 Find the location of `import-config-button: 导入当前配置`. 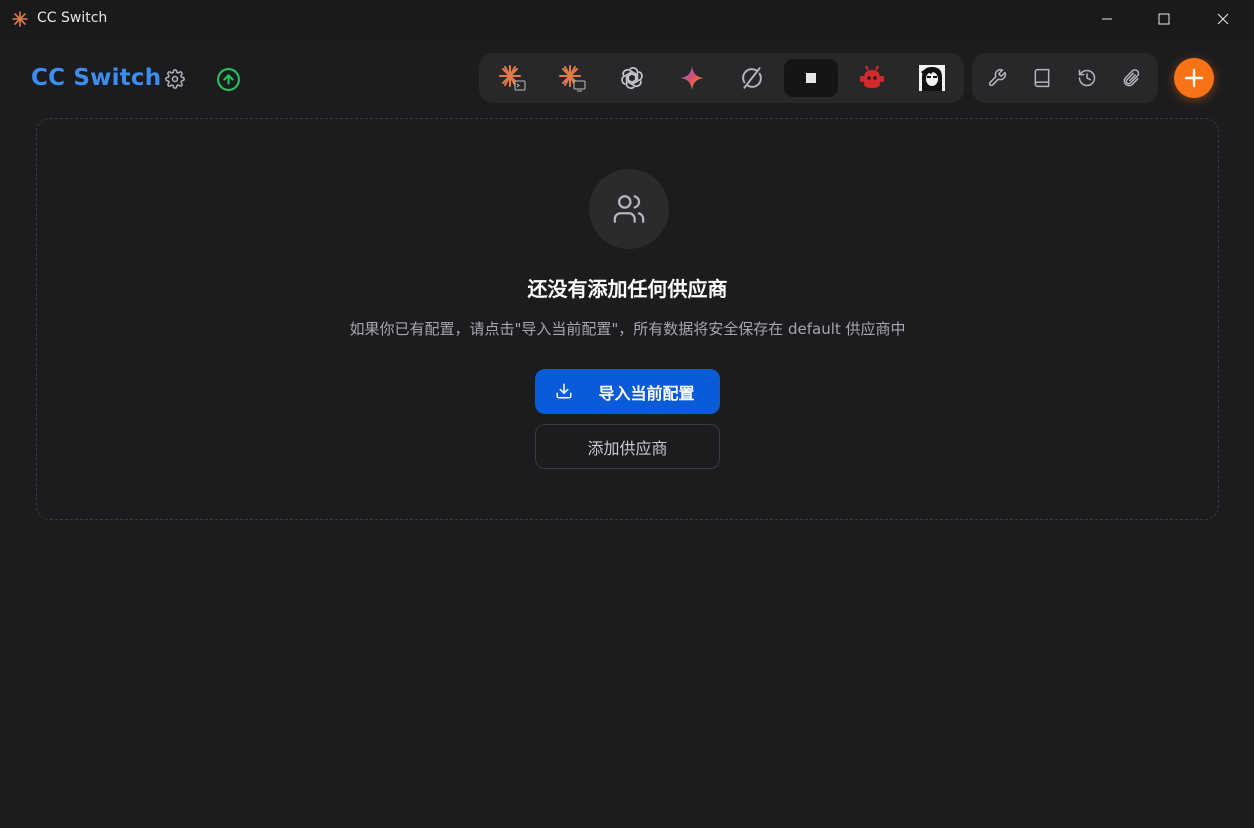

import-config-button: 导入当前配置 is located at coordinates (627, 391).